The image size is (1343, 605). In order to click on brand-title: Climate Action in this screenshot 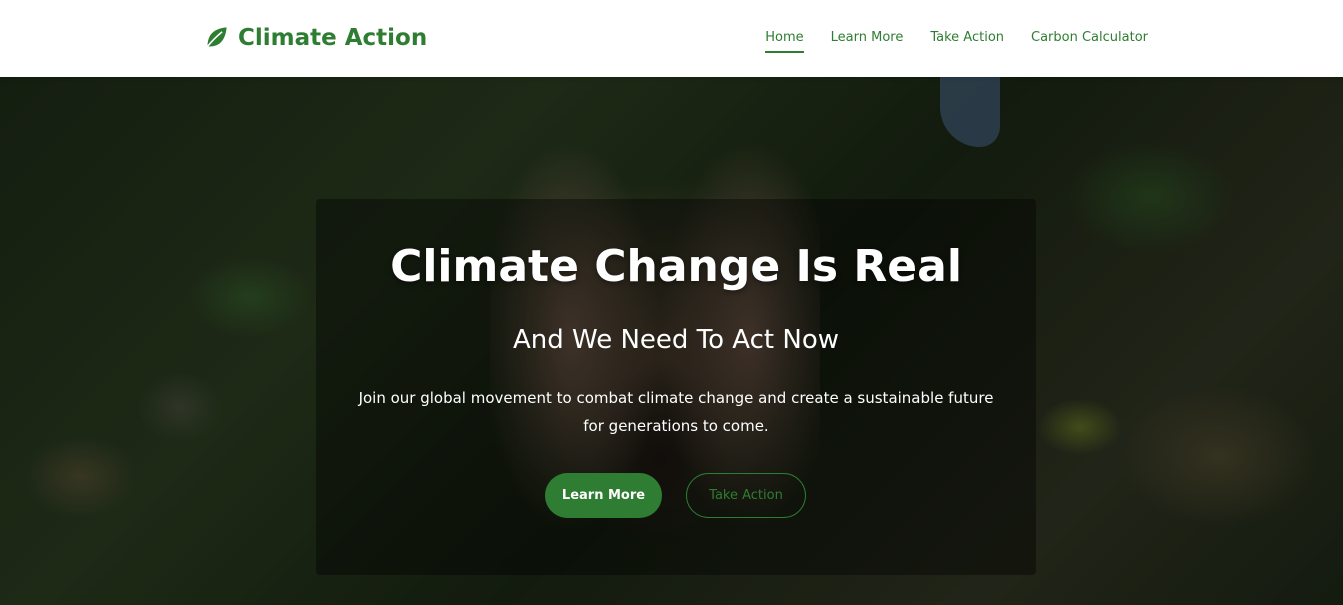, I will do `click(333, 37)`.